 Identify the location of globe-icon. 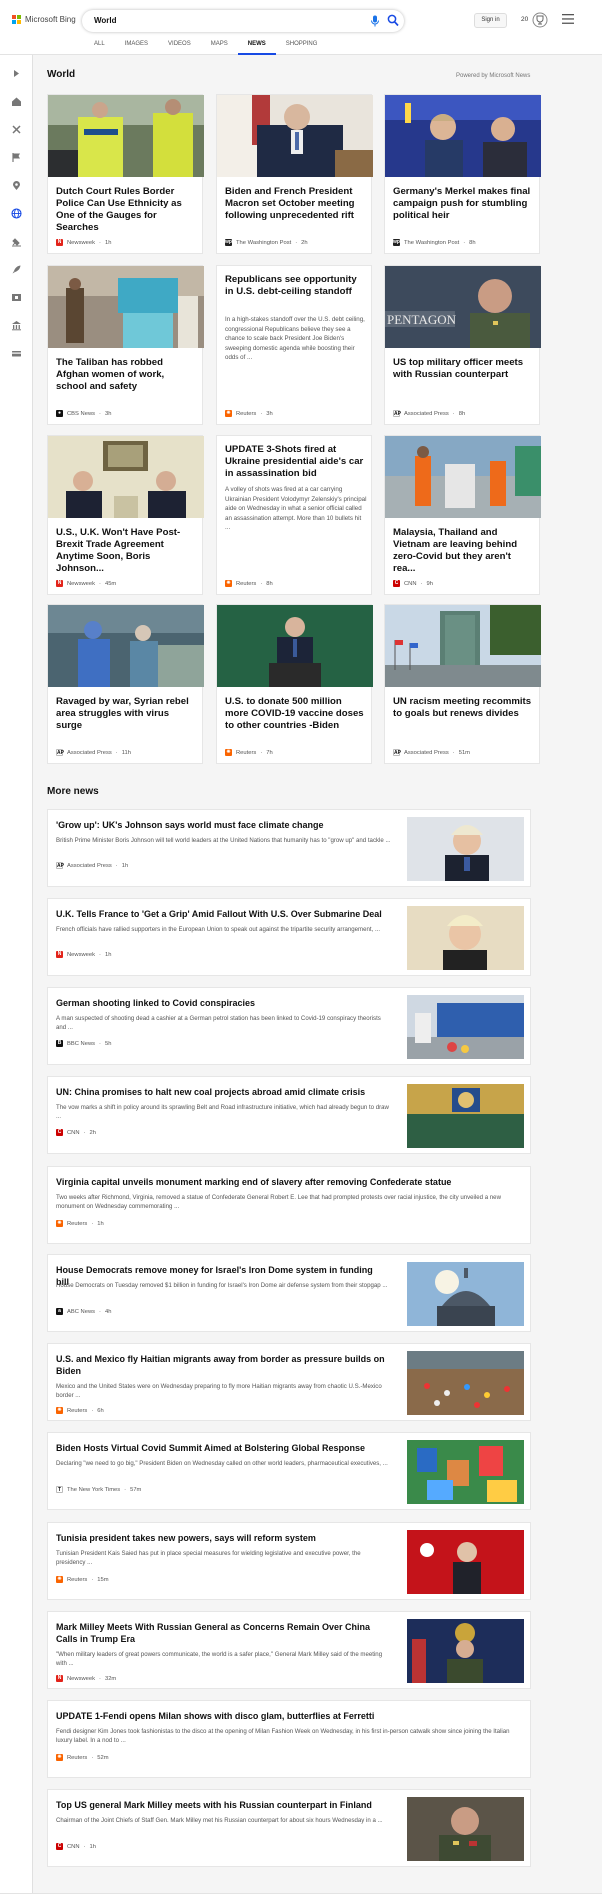
(16, 213).